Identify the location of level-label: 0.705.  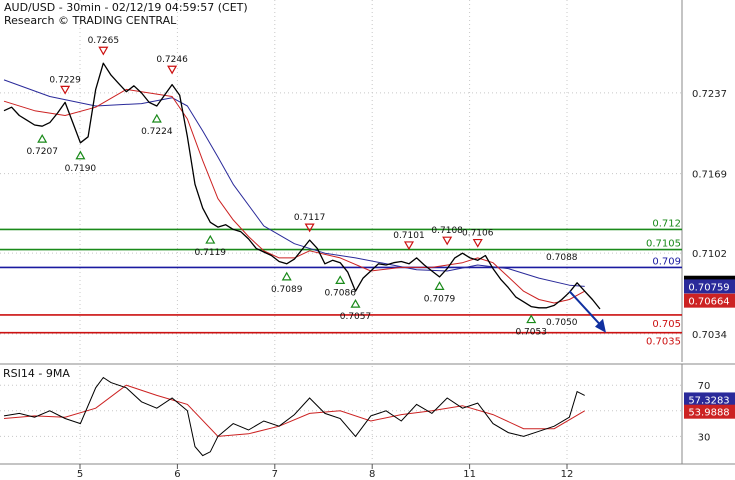
(666, 324).